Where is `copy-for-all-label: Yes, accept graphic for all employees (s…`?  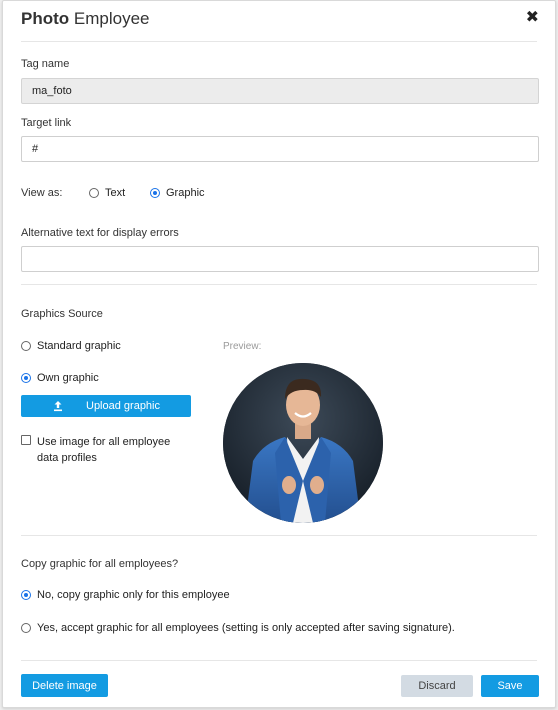 copy-for-all-label: Yes, accept graphic for all employees (s… is located at coordinates (246, 628).